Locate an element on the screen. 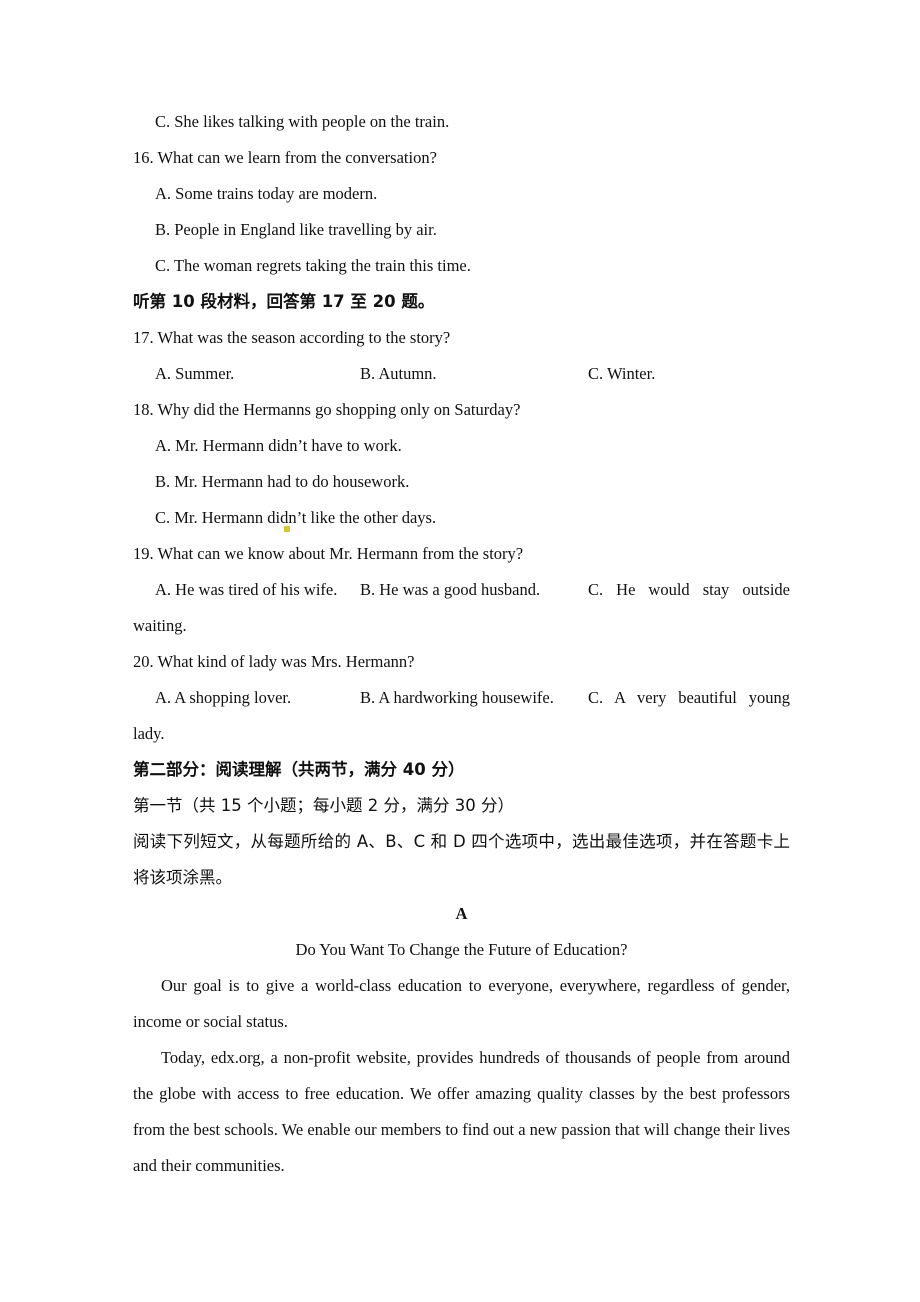 The height and width of the screenshot is (1302, 920). question-17-options: A. Summer. B. Autumn. C. Winter. is located at coordinates (461, 374).